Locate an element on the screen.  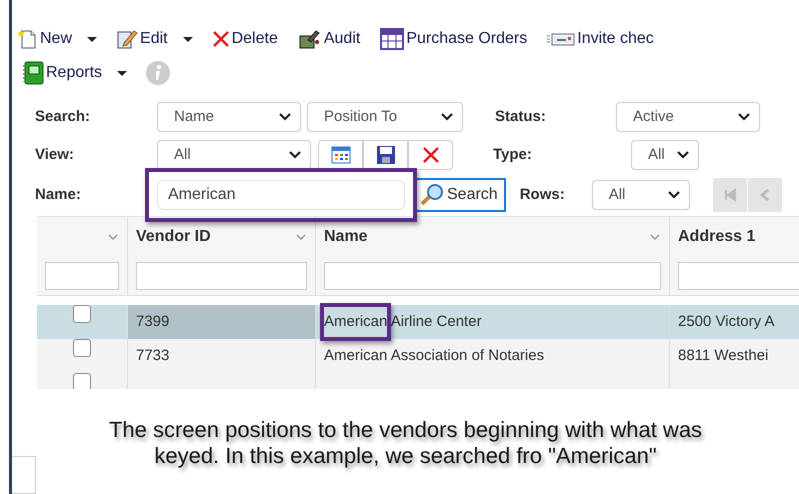
table-row: 7733 American Association of Notaries 8811 Westhei is located at coordinates (418, 356).